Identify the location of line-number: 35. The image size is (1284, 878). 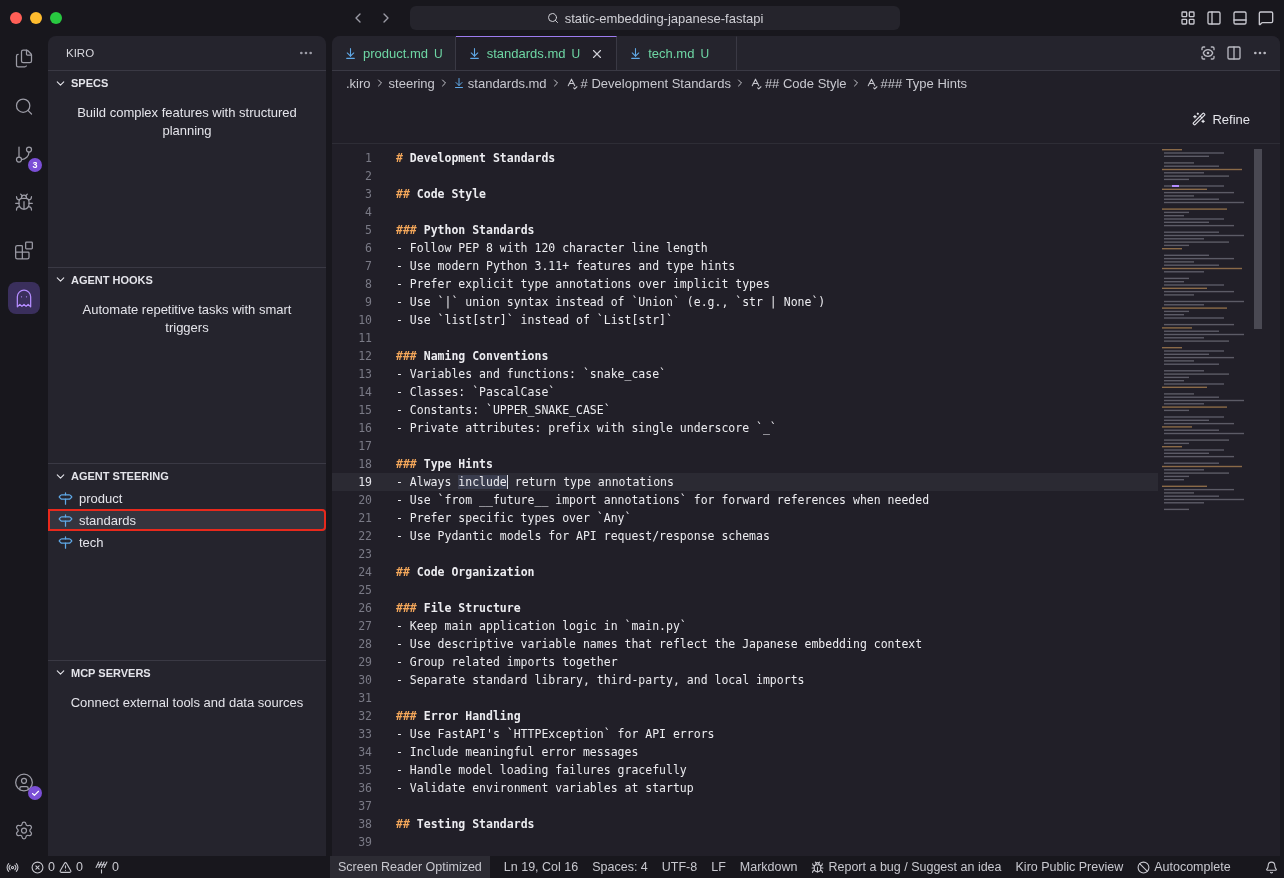
(364, 770).